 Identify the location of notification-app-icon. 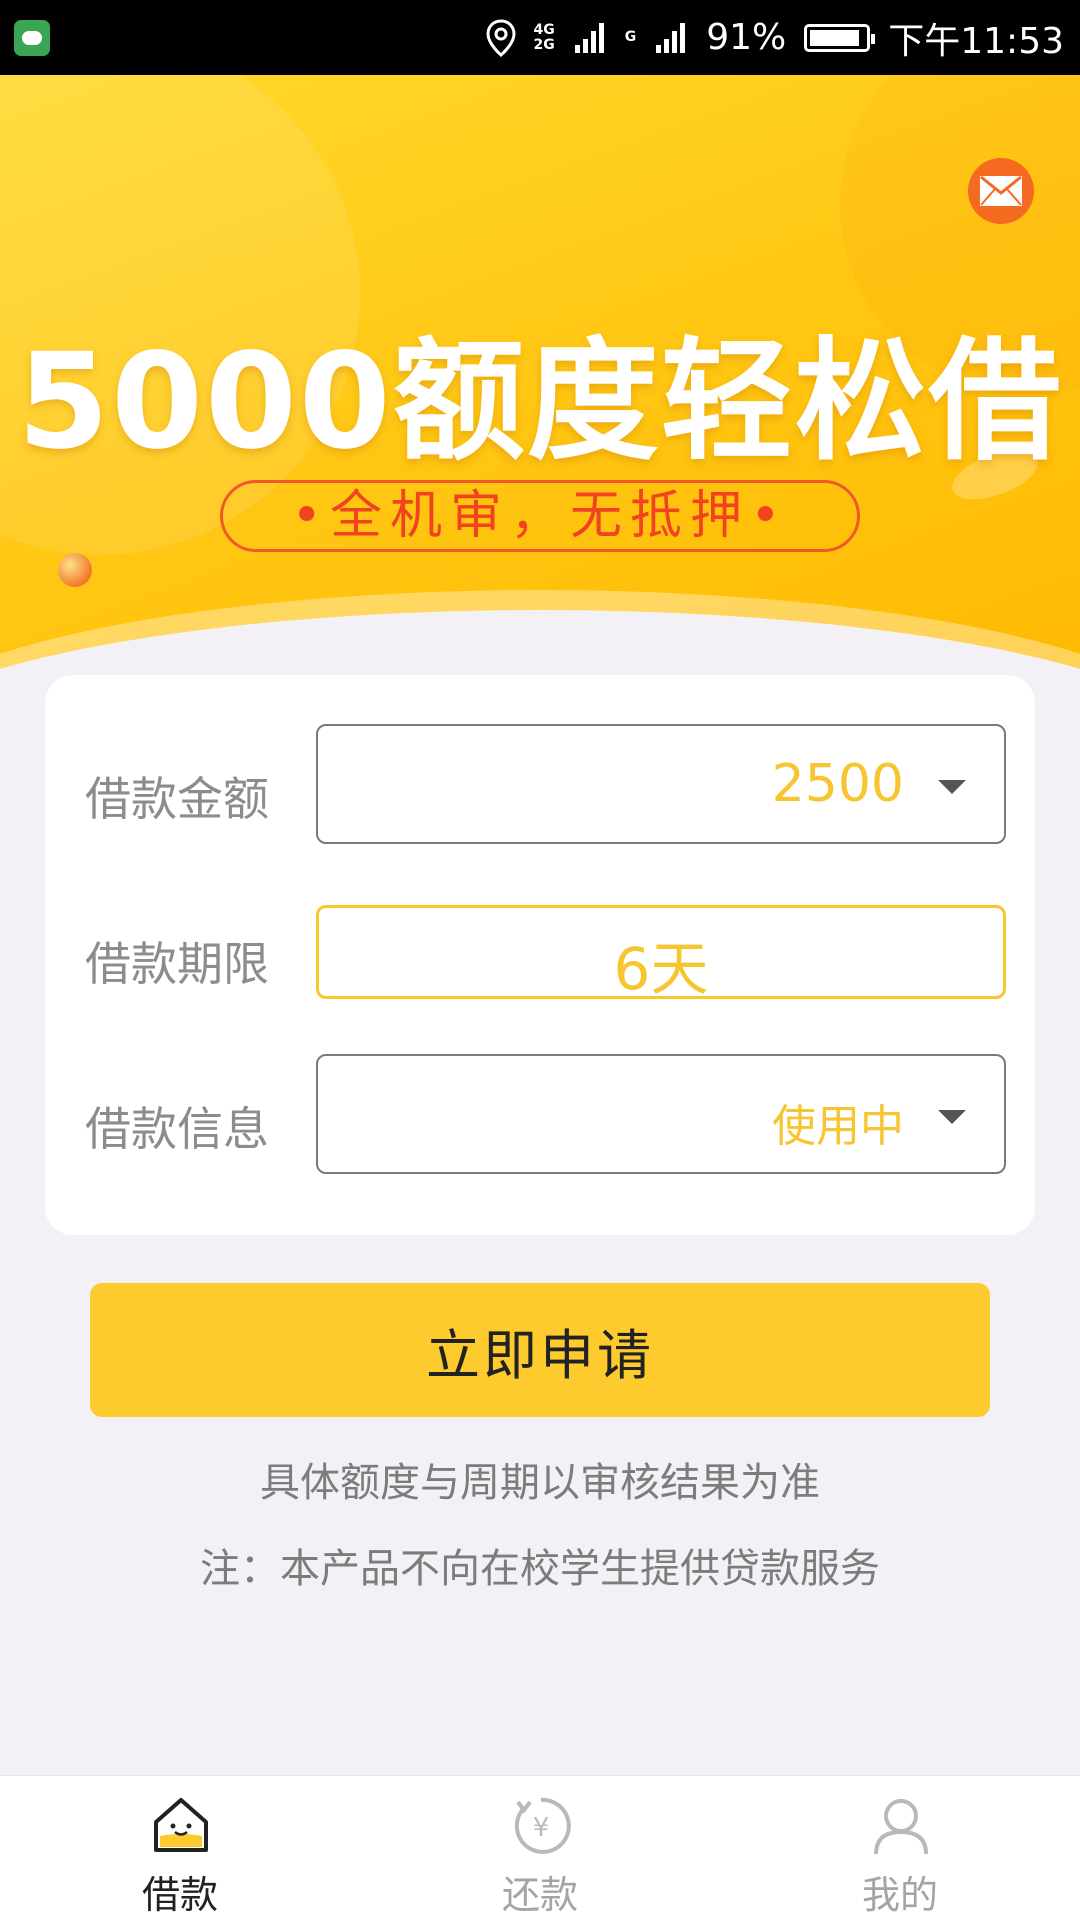
(32, 38).